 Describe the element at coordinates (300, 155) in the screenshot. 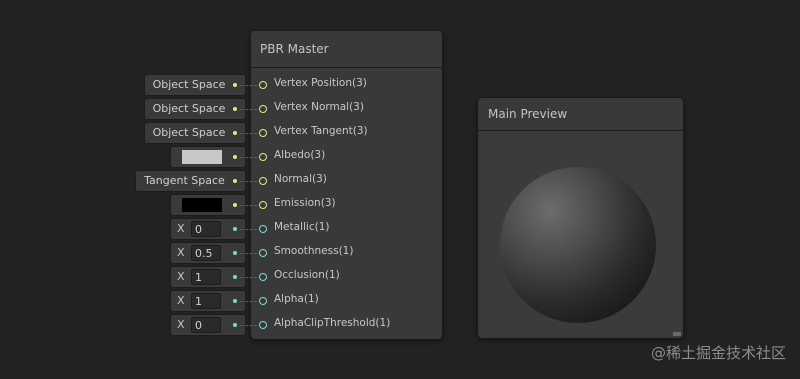

I see `port-label: Albedo(3)` at that location.